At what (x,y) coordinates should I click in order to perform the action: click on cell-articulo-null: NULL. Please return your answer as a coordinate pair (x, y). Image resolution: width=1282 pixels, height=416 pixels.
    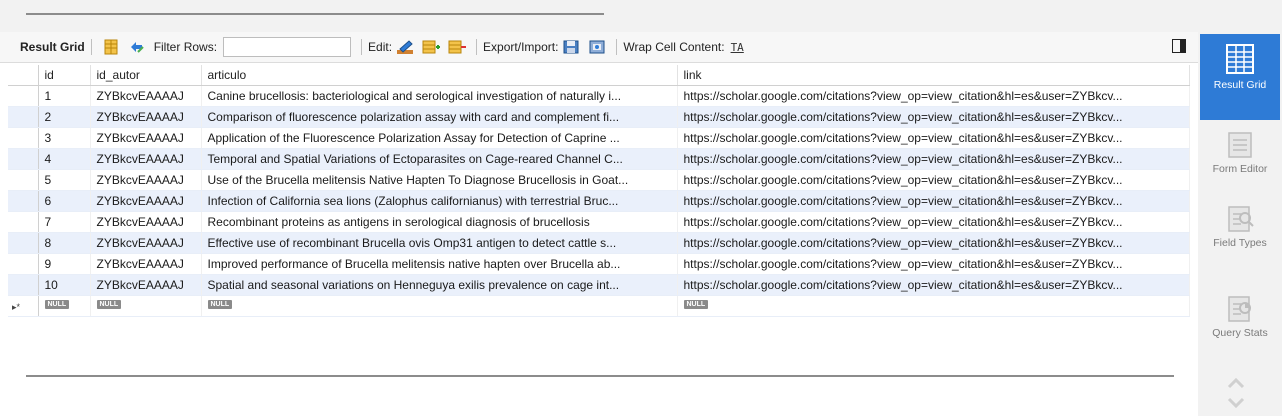
    Looking at the image, I should click on (439, 306).